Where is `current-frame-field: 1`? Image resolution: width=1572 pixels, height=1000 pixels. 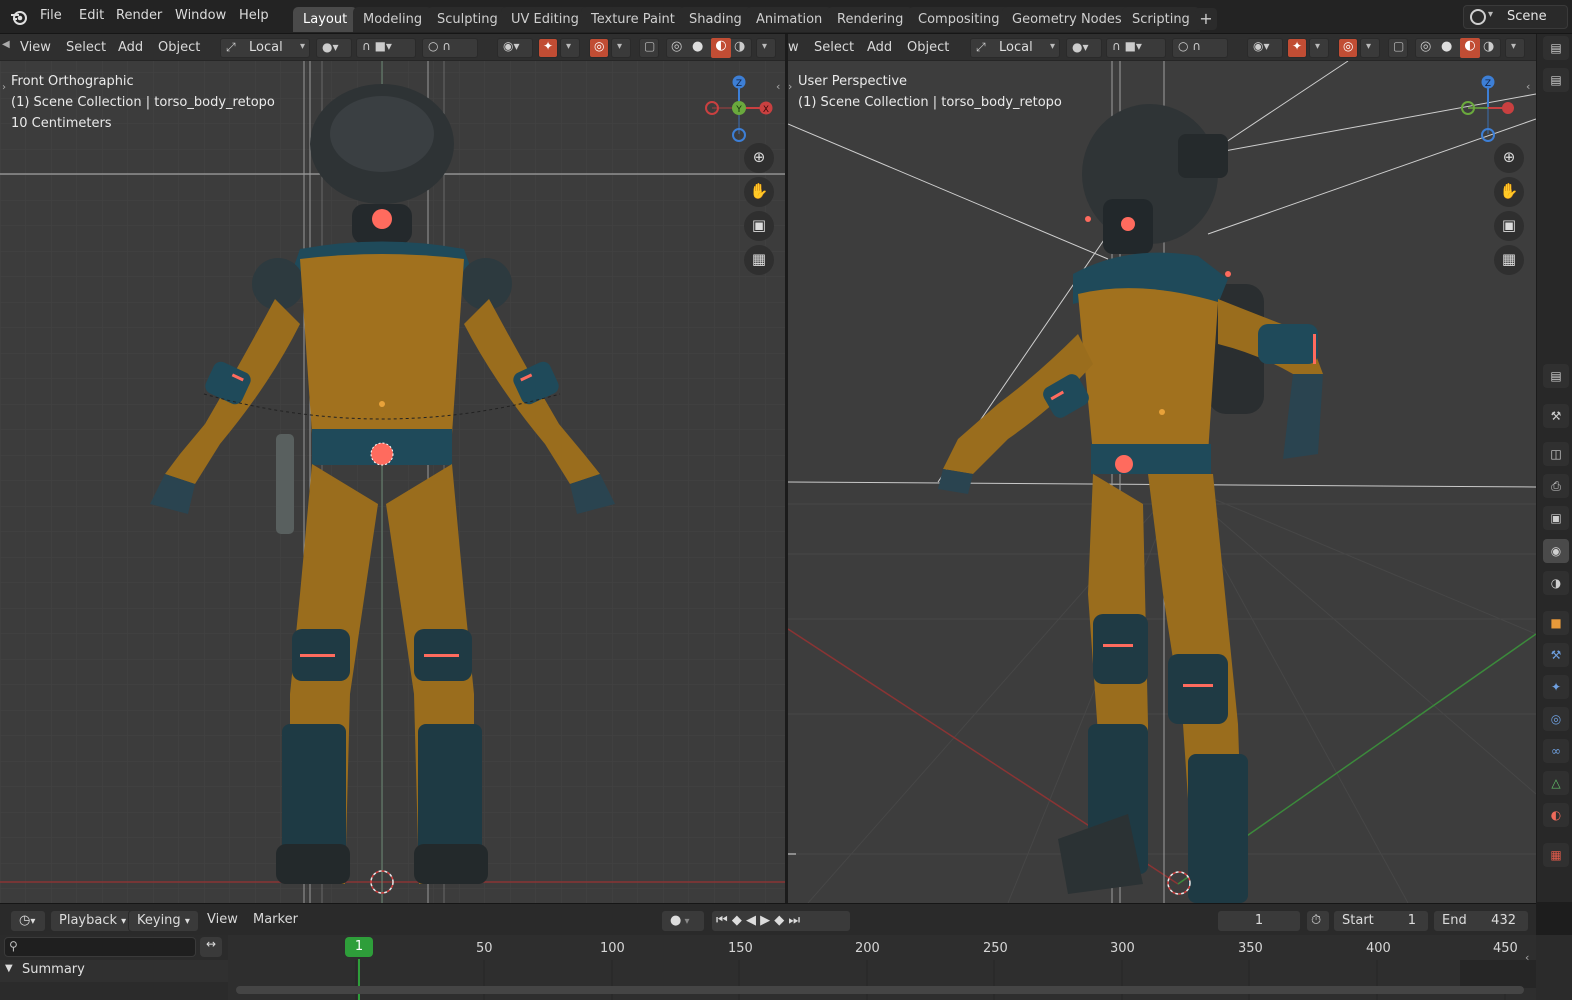 current-frame-field: 1 is located at coordinates (1259, 921).